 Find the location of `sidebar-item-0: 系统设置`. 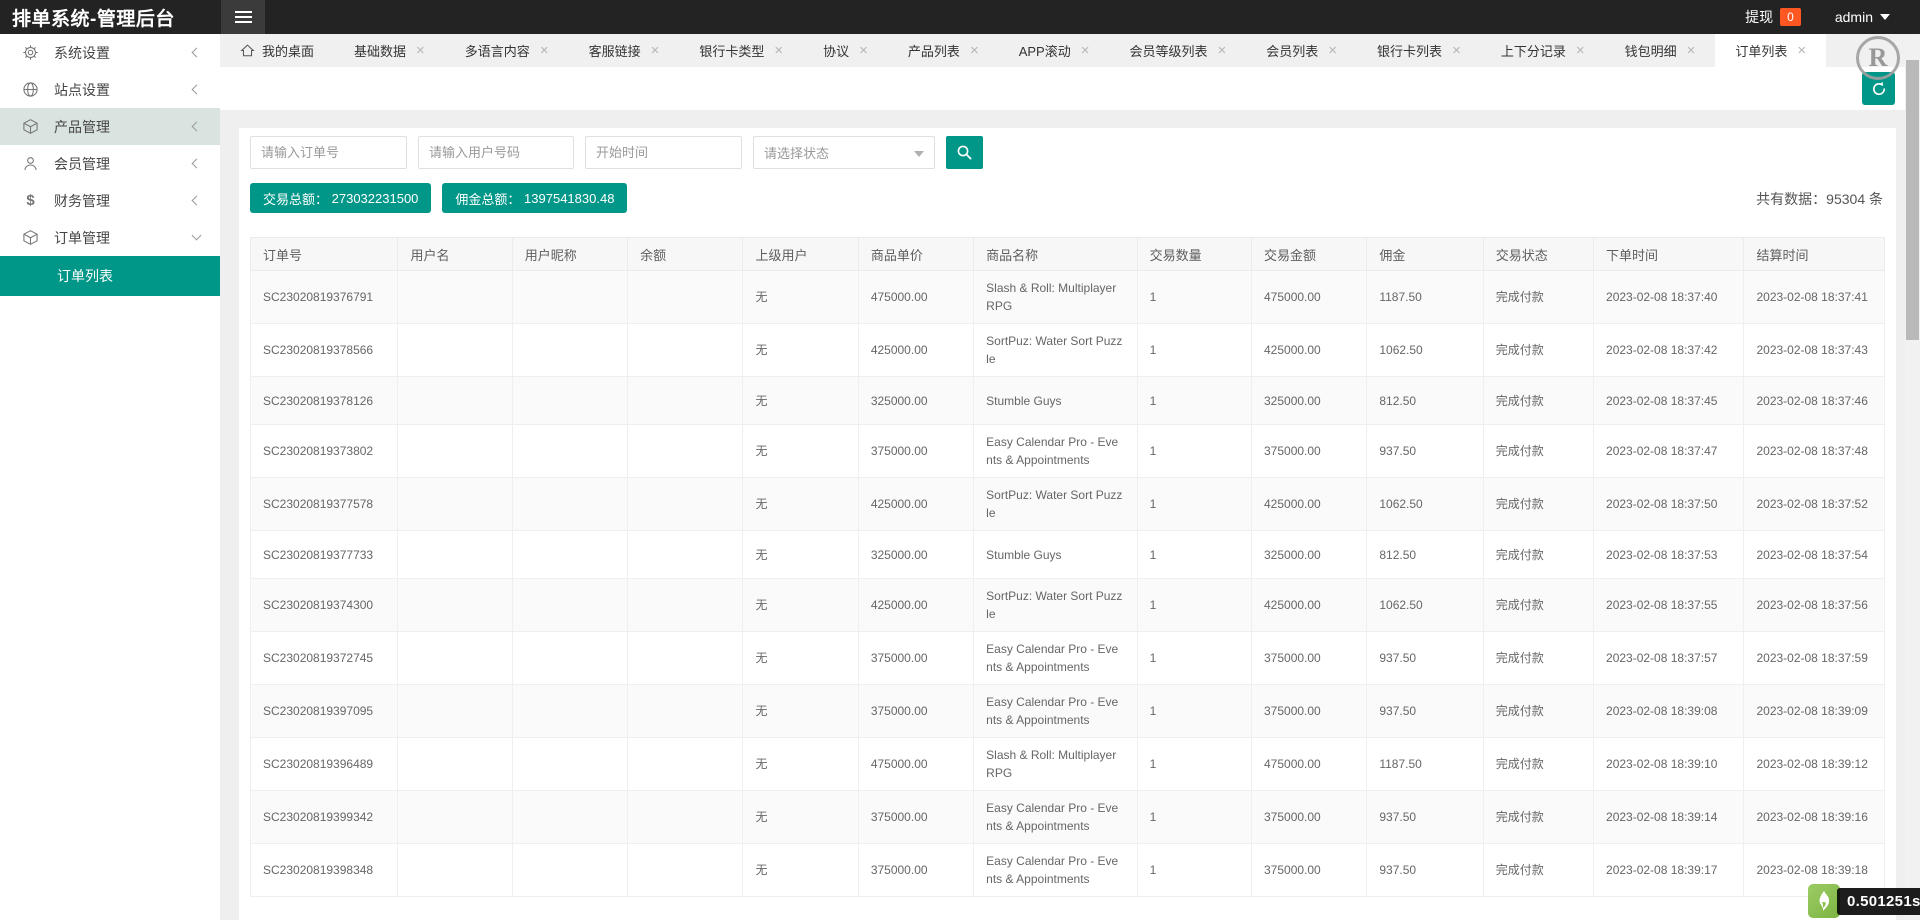

sidebar-item-0: 系统设置 is located at coordinates (110, 52).